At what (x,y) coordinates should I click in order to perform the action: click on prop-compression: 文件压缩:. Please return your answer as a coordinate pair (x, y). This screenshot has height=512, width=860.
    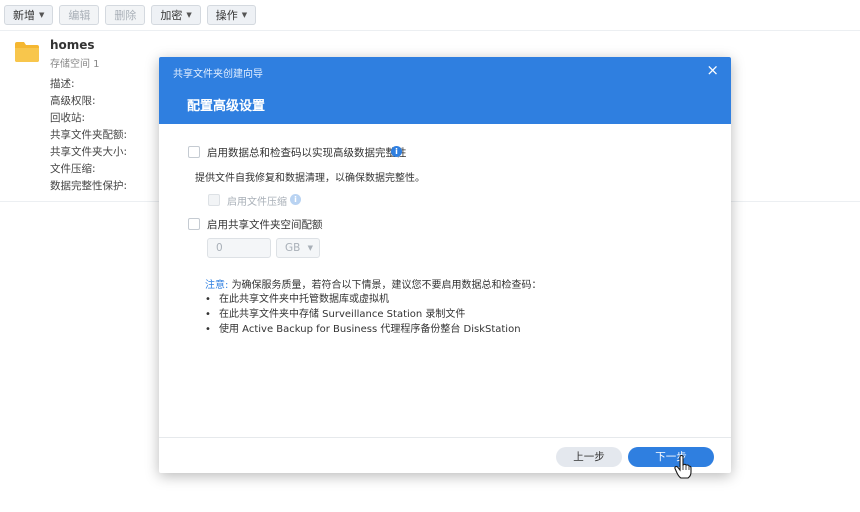
    Looking at the image, I should click on (73, 169).